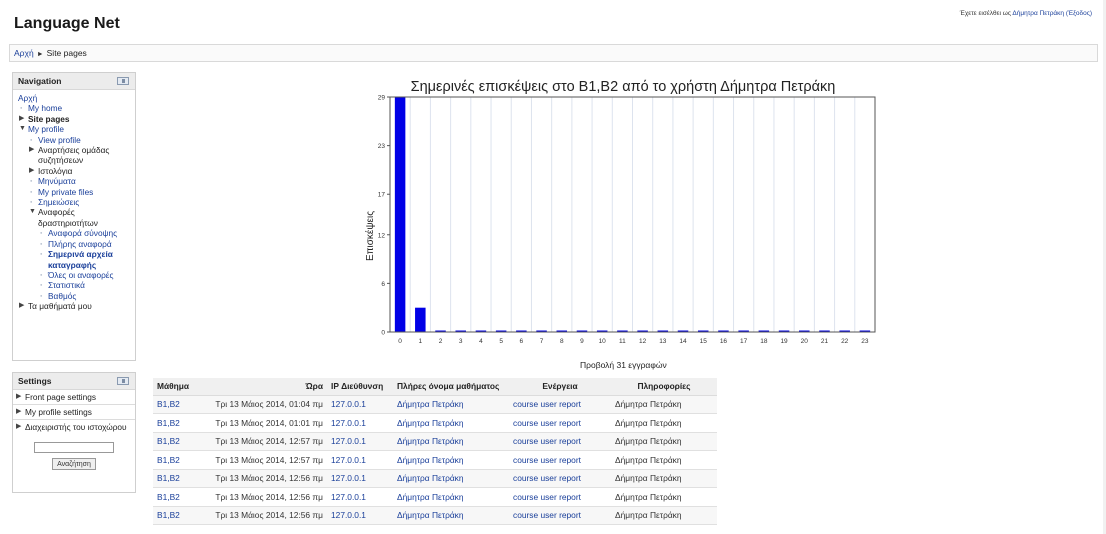 Image resolution: width=1106 pixels, height=534 pixels. What do you see at coordinates (62, 296) in the screenshot?
I see `nav-item-label: Βαθμός` at bounding box center [62, 296].